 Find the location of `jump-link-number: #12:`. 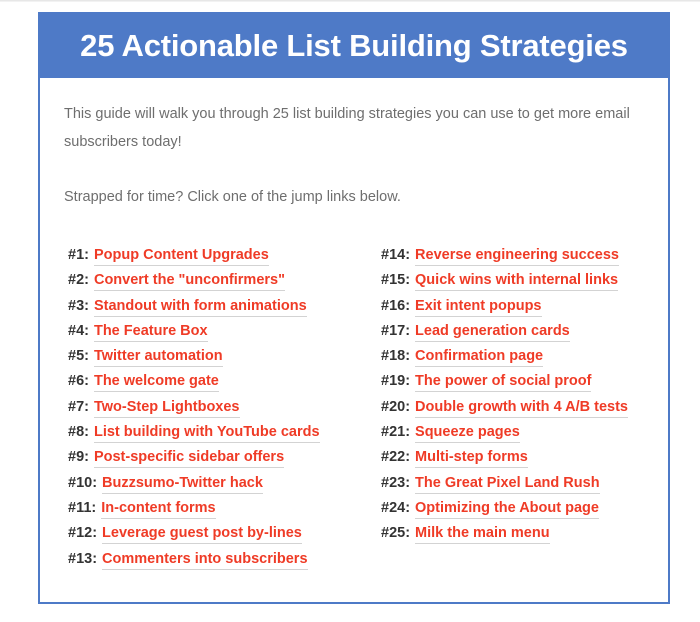

jump-link-number: #12: is located at coordinates (83, 533).